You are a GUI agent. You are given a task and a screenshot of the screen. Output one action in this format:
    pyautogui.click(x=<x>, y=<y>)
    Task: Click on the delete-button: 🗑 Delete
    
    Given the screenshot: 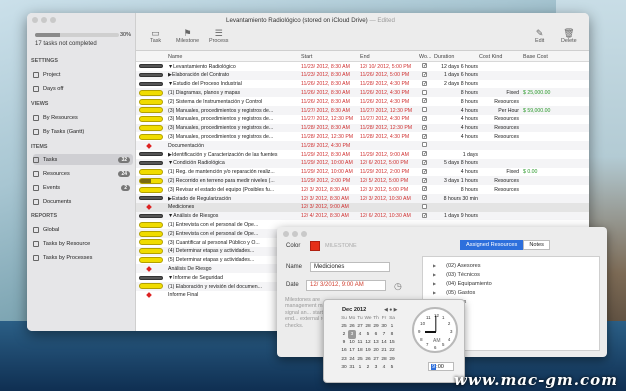 What is the action you would take?
    pyautogui.click(x=569, y=36)
    